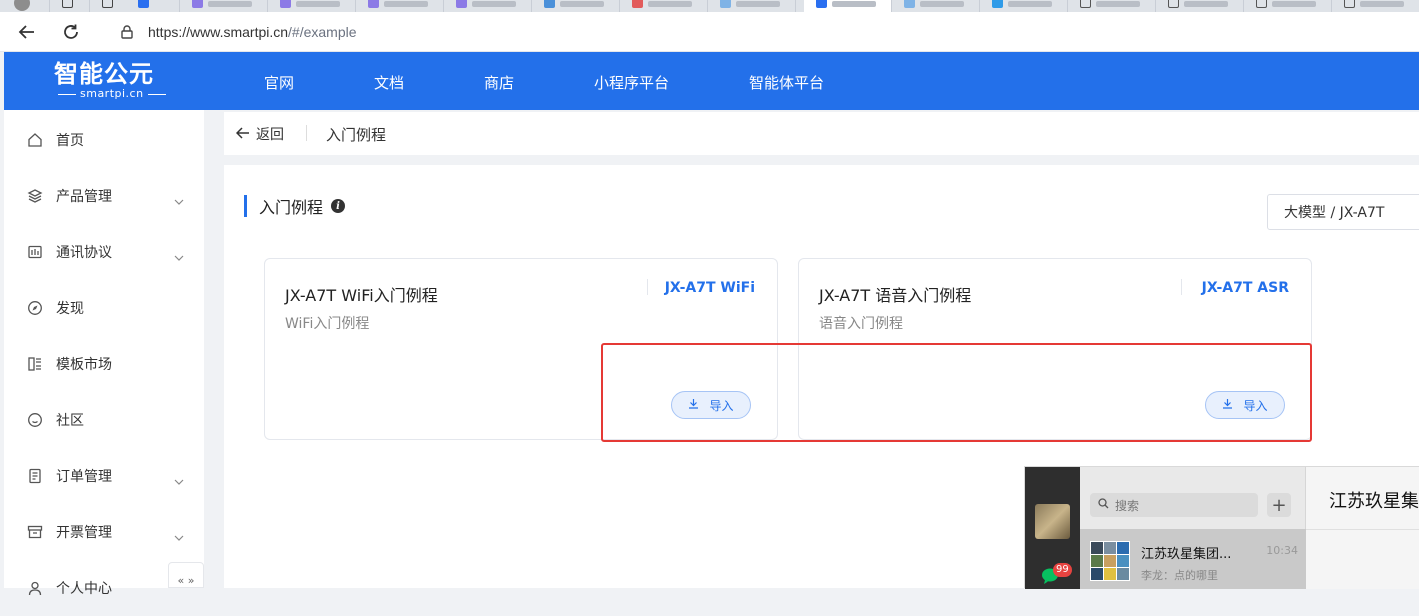 The width and height of the screenshot is (1419, 616). I want to click on card-tag: JX-A7T WiFi, so click(709, 288).